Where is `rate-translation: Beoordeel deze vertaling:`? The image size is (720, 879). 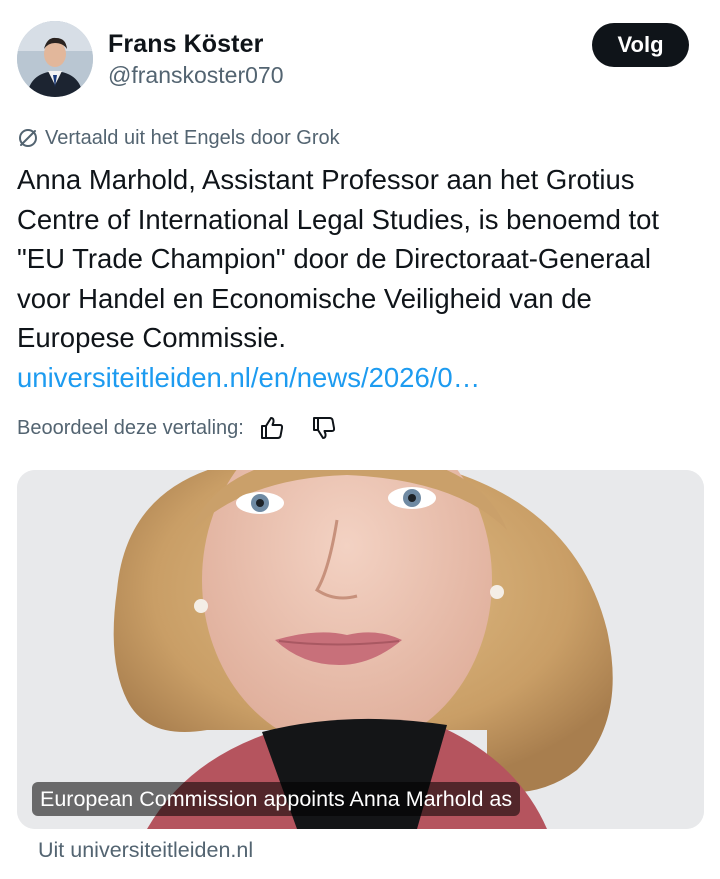 rate-translation: Beoordeel deze vertaling: is located at coordinates (178, 428).